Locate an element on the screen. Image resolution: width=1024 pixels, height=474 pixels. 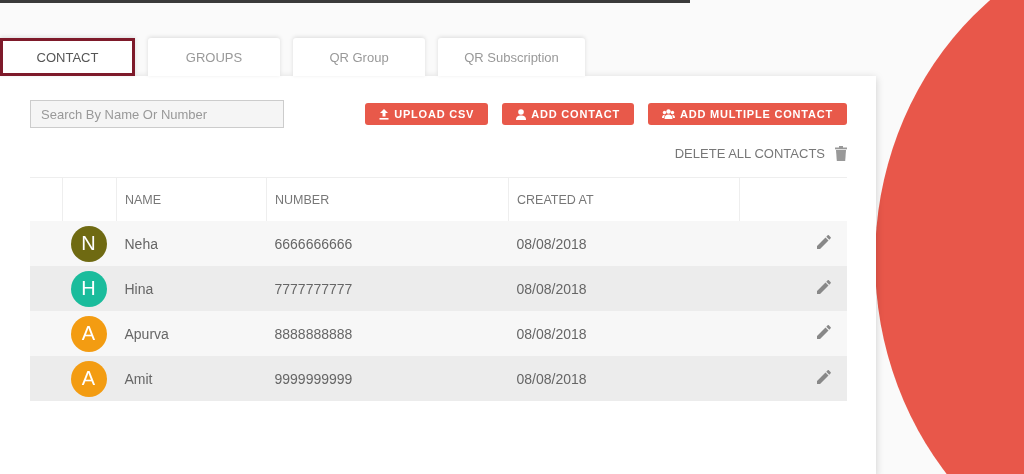
tab: QR Subscription is located at coordinates (511, 57).